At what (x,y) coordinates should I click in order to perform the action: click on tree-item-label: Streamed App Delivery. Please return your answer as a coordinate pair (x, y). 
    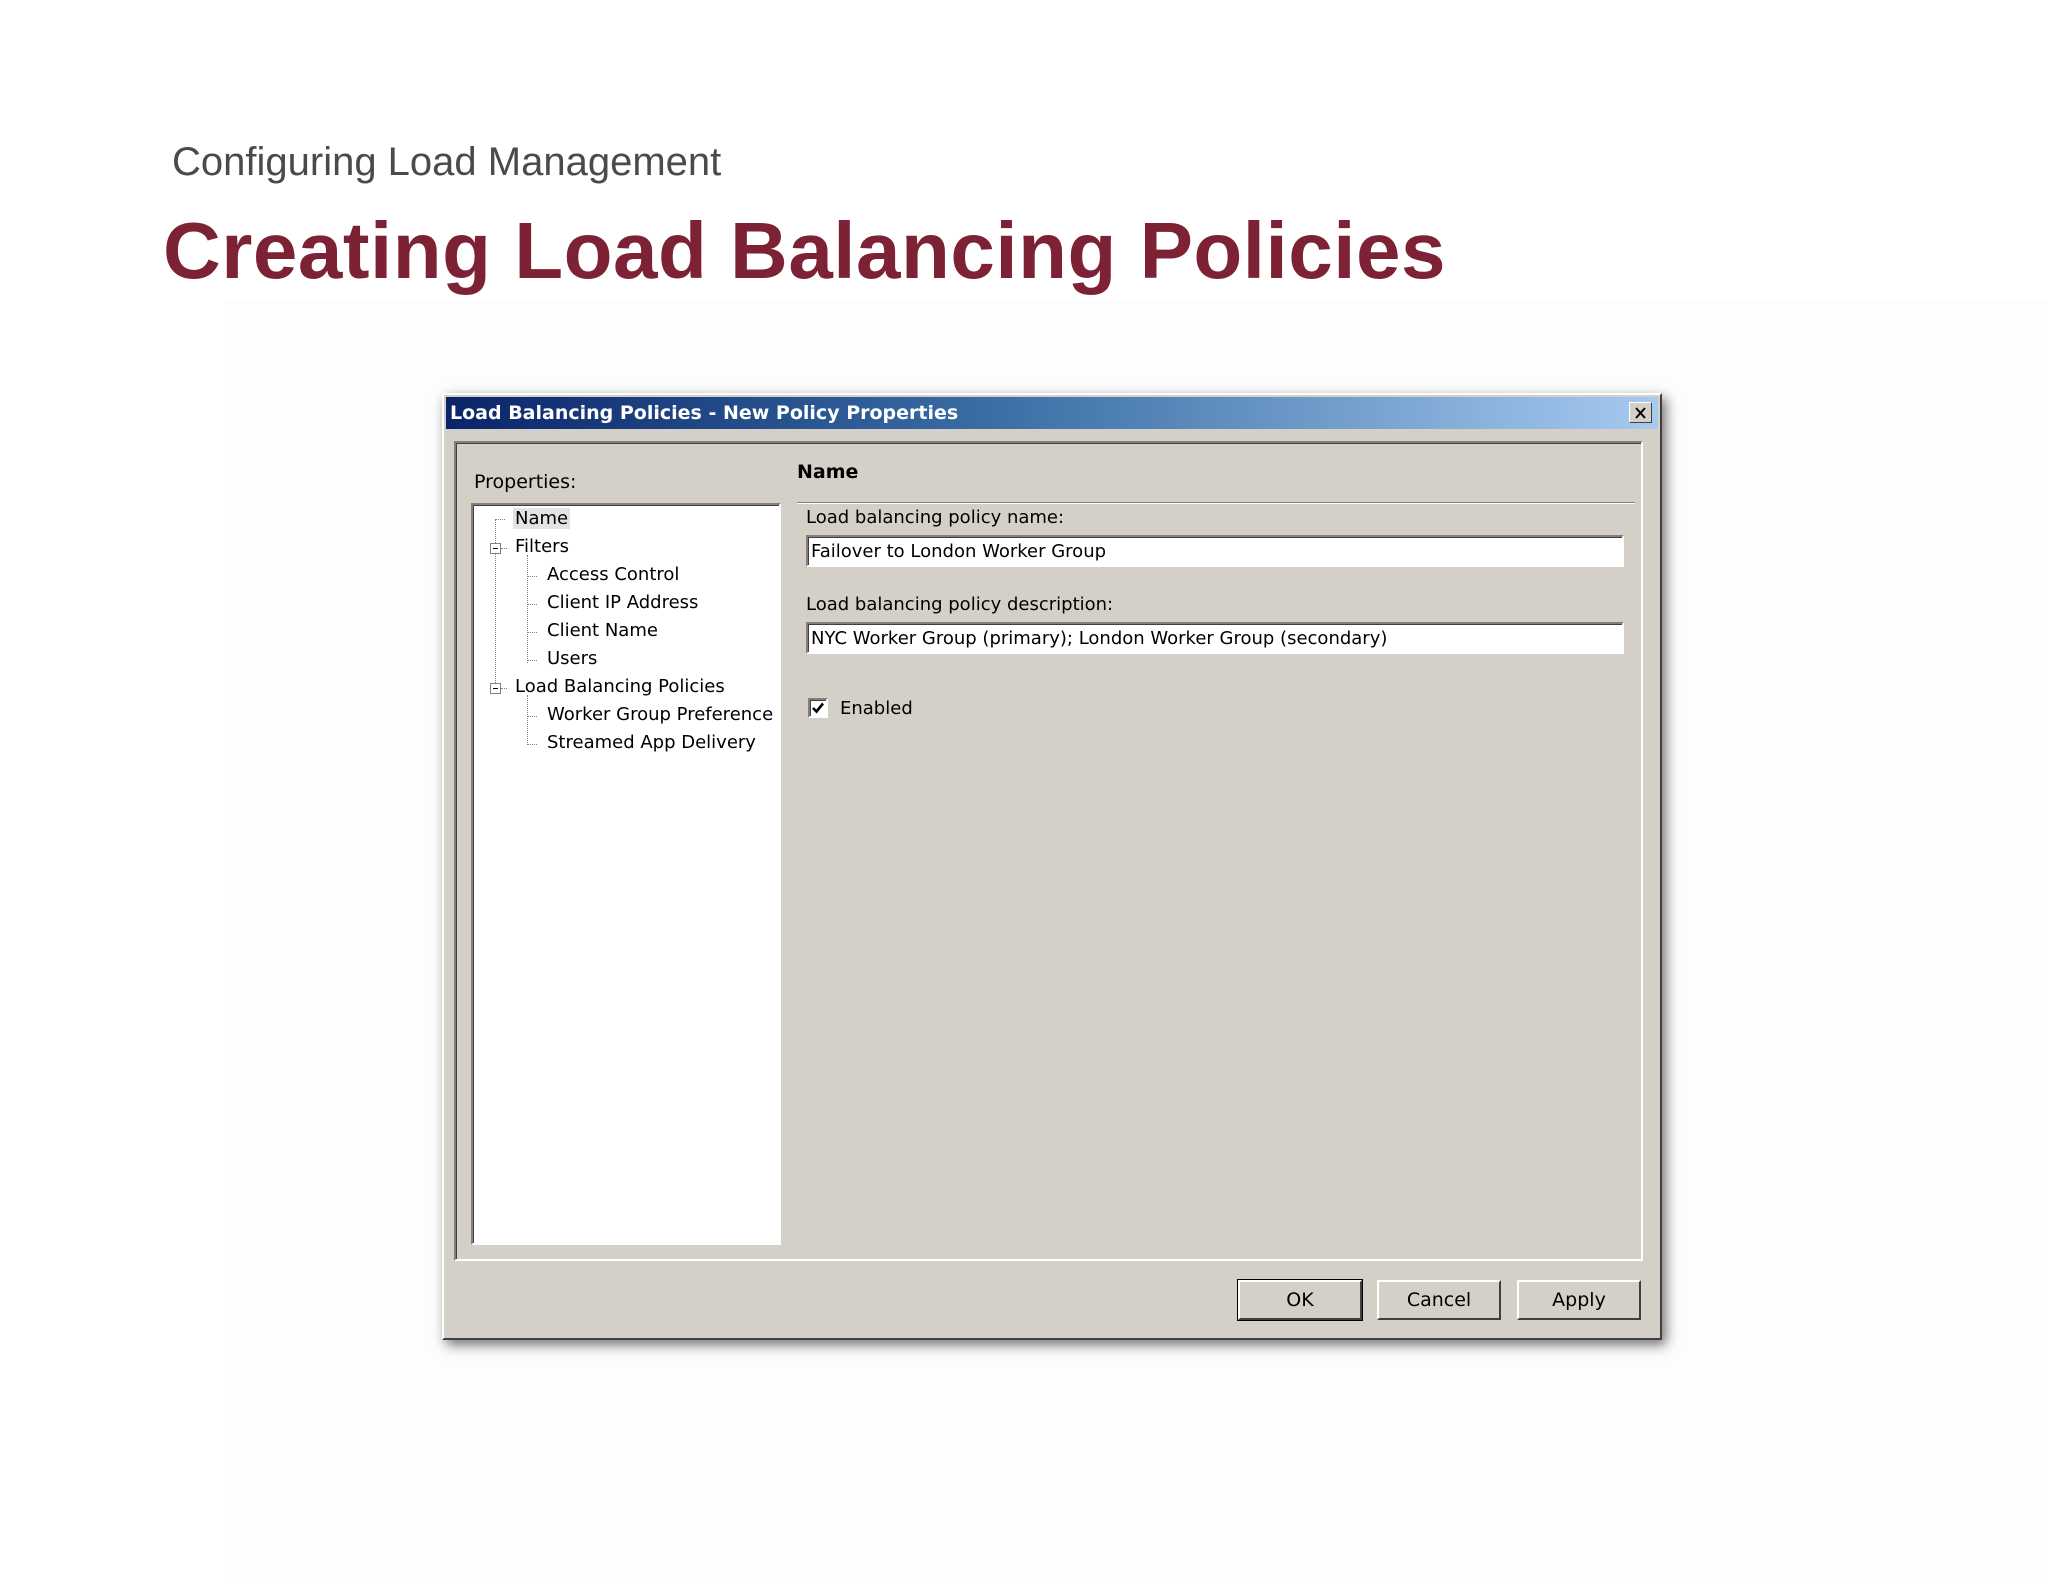
    Looking at the image, I should click on (651, 742).